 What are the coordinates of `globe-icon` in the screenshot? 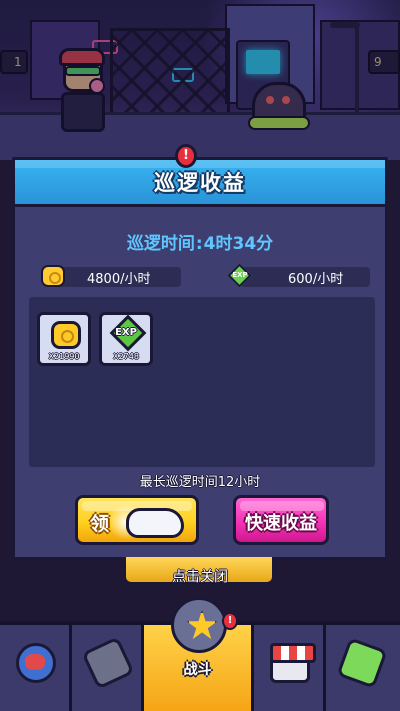 It's located at (36, 663).